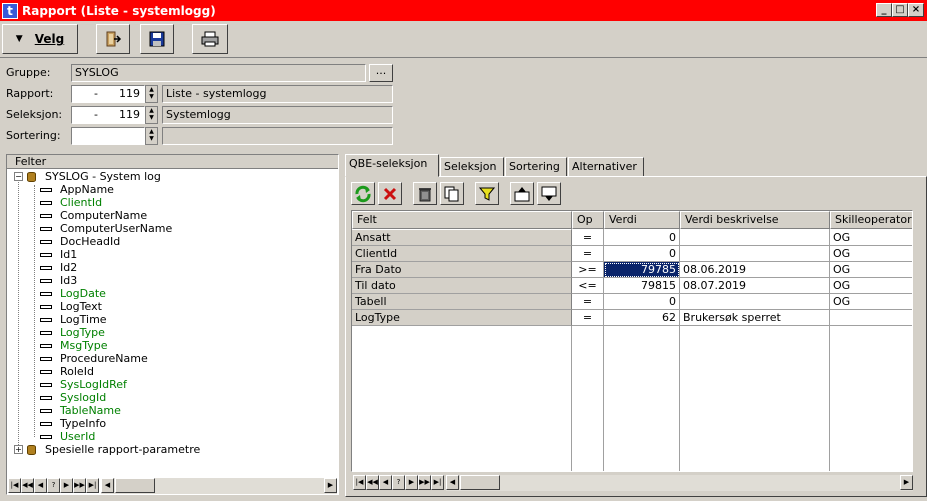 The width and height of the screenshot is (927, 501). What do you see at coordinates (522, 193) in the screenshot?
I see `move-up-button` at bounding box center [522, 193].